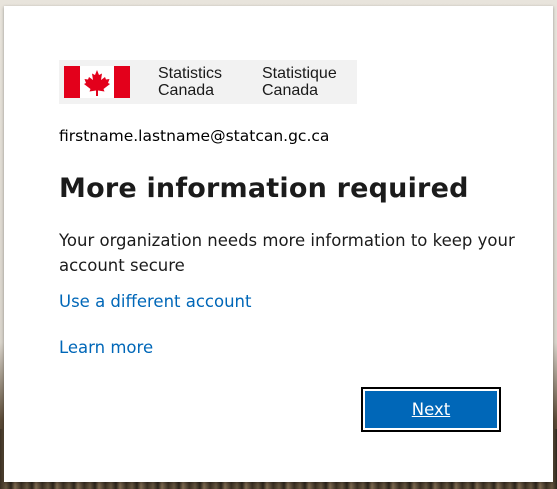 The image size is (557, 489). I want to click on logo-wordmark-french: Statistique Canada, so click(299, 82).